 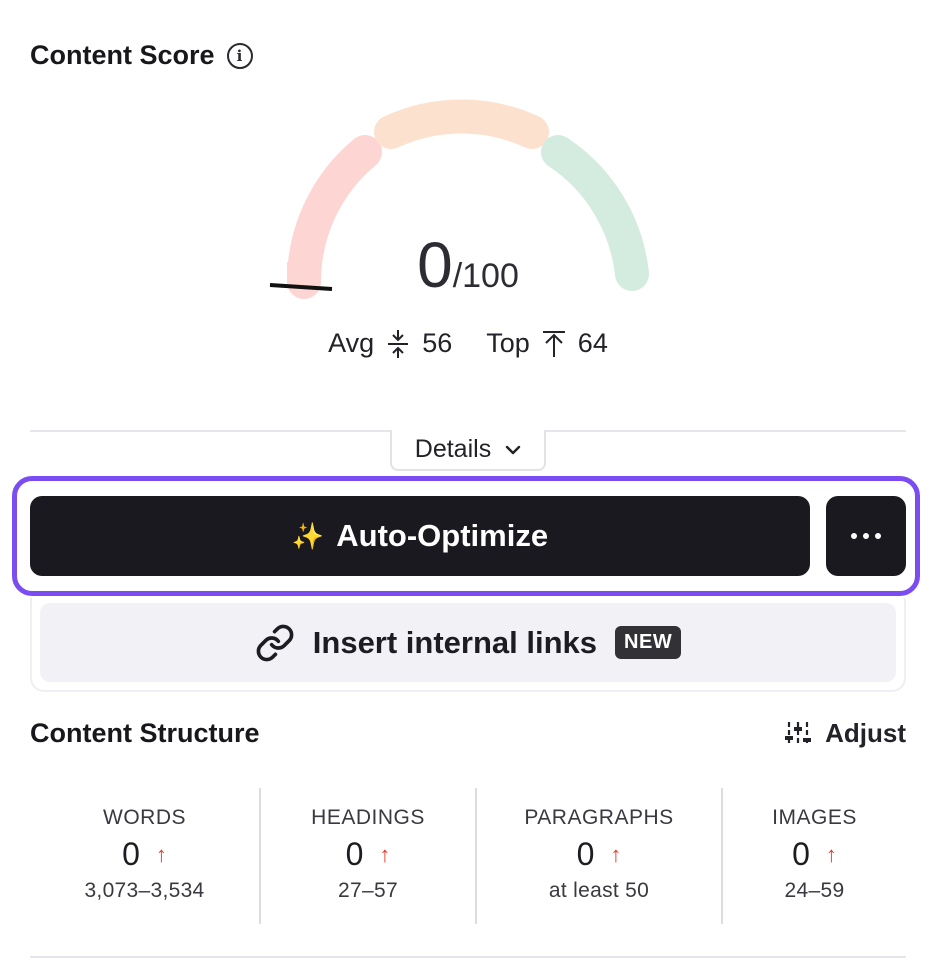 What do you see at coordinates (144, 817) in the screenshot?
I see `metric-label: WORDS` at bounding box center [144, 817].